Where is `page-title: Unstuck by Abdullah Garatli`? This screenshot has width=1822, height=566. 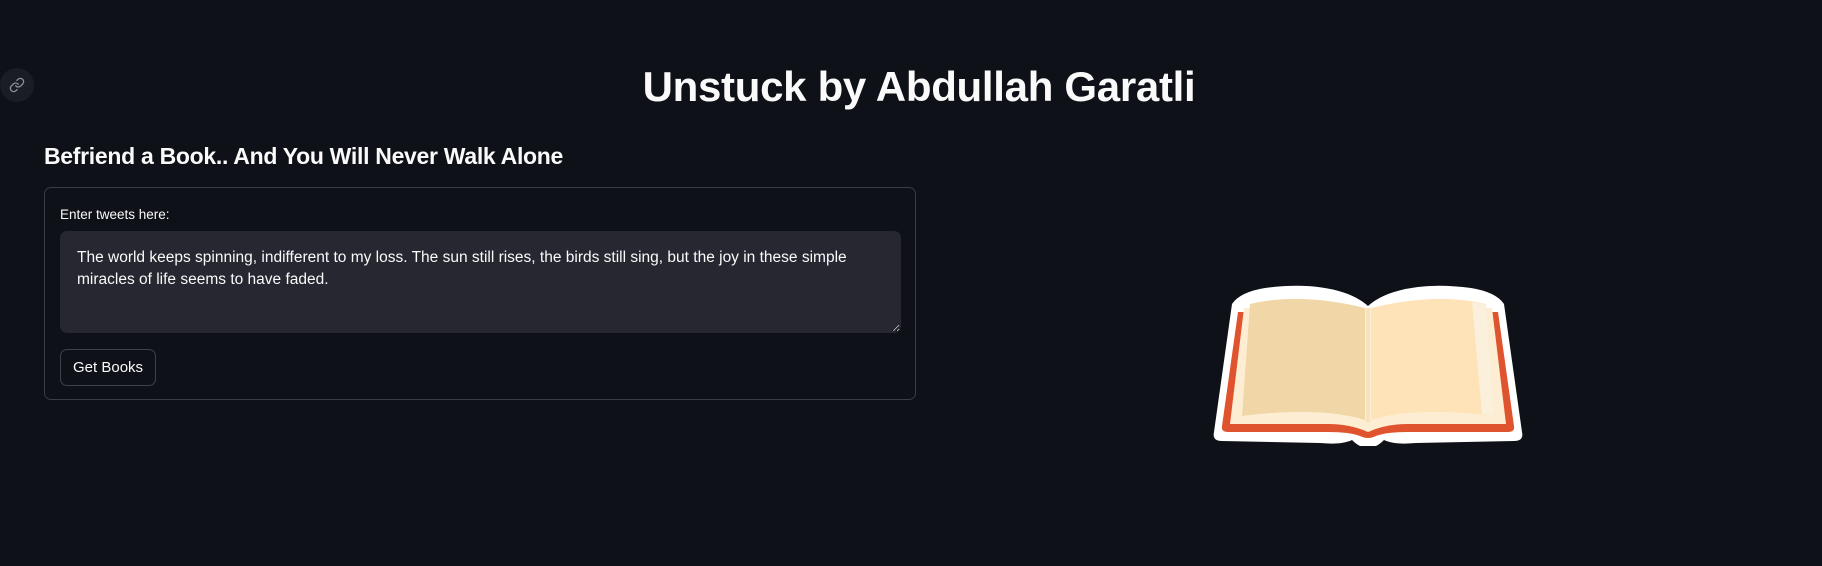 page-title: Unstuck by Abdullah Garatli is located at coordinates (919, 86).